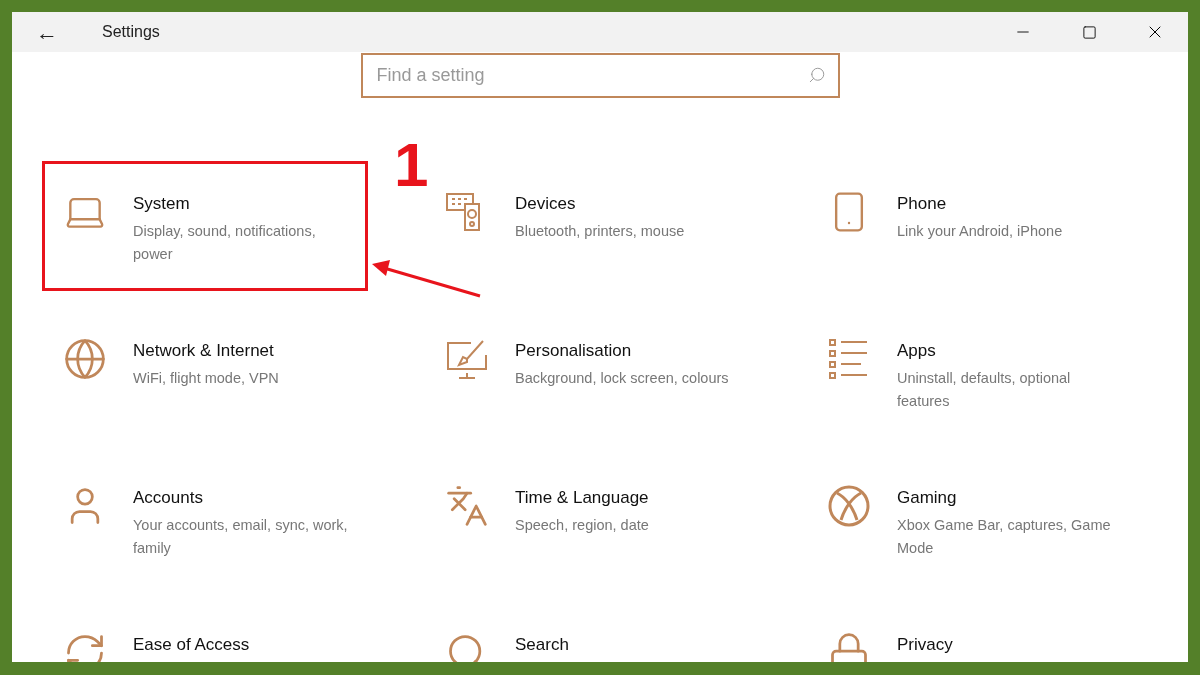  What do you see at coordinates (546, 204) in the screenshot?
I see `tile-title: Devices` at bounding box center [546, 204].